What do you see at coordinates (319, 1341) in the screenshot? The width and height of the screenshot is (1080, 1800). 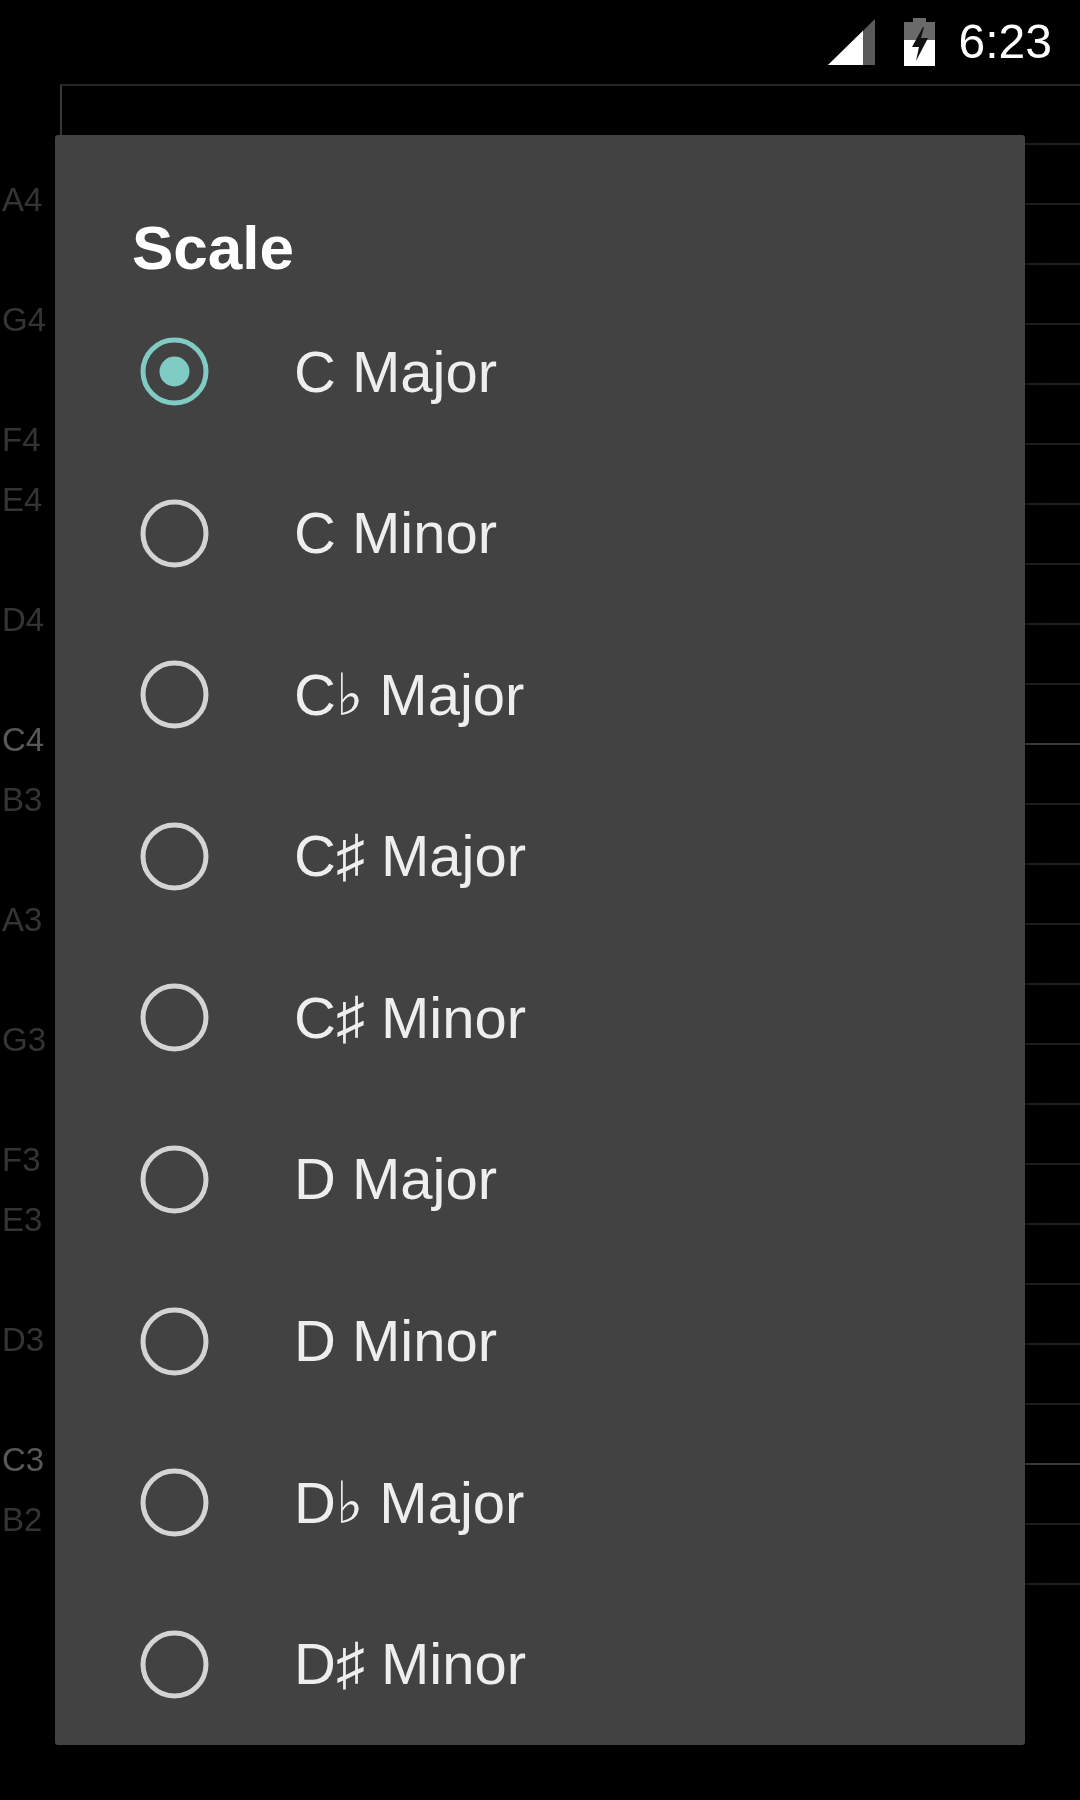 I see `scale-option: D Minor` at bounding box center [319, 1341].